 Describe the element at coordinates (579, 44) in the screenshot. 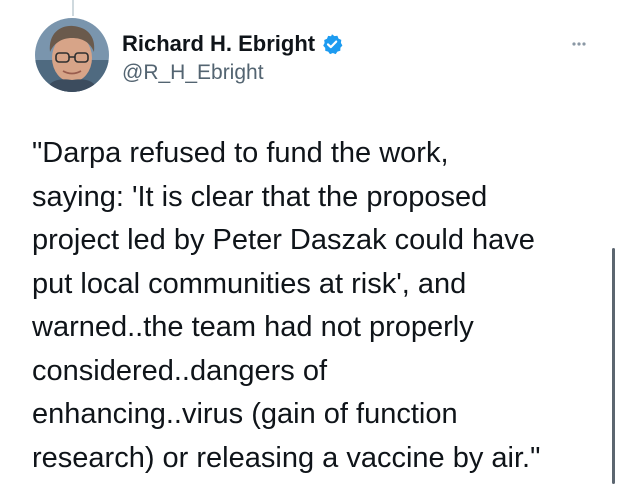

I see `more-options-icon` at that location.